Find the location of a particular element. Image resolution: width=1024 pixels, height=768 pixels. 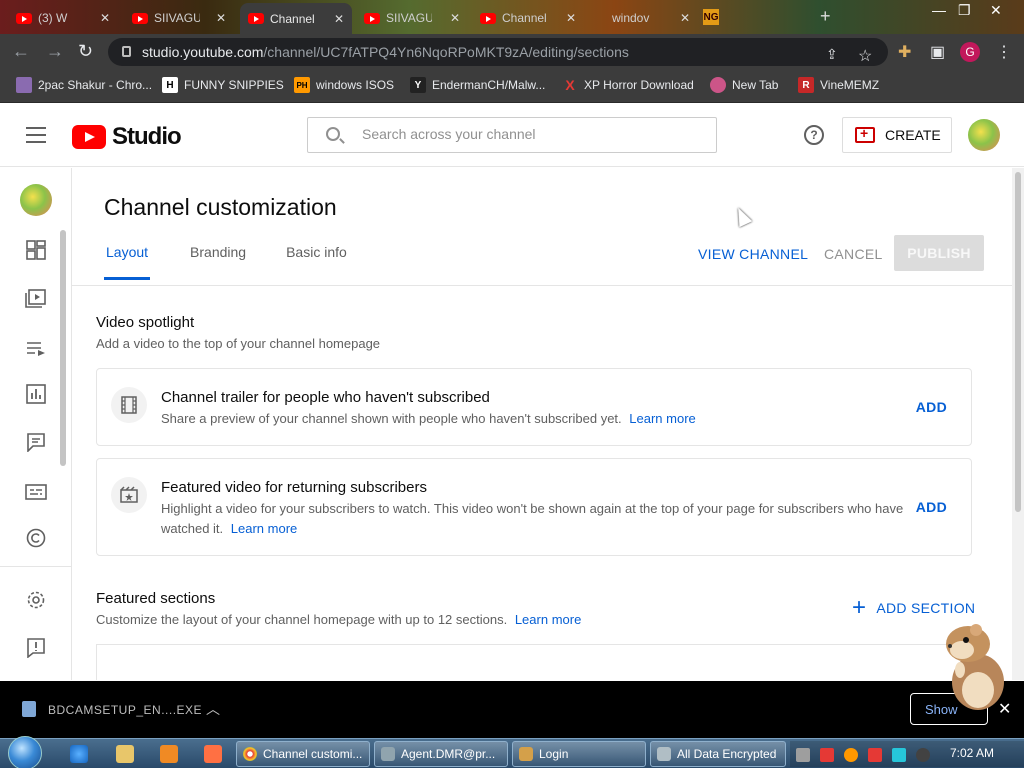

bookmark-item: New Tab is located at coordinates (744, 85).